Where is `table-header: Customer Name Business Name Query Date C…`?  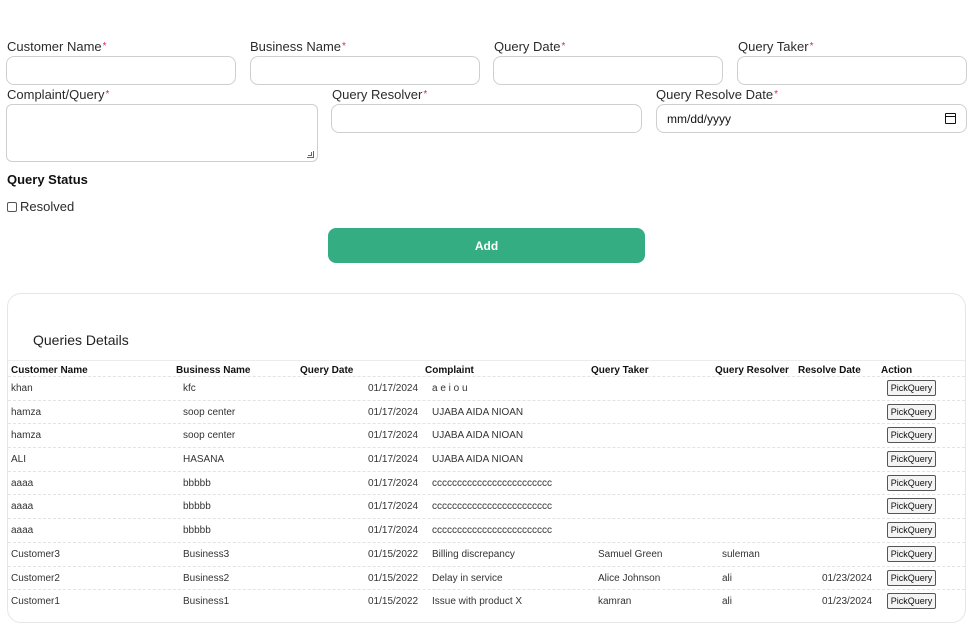 table-header: Customer Name Business Name Query Date C… is located at coordinates (486, 368).